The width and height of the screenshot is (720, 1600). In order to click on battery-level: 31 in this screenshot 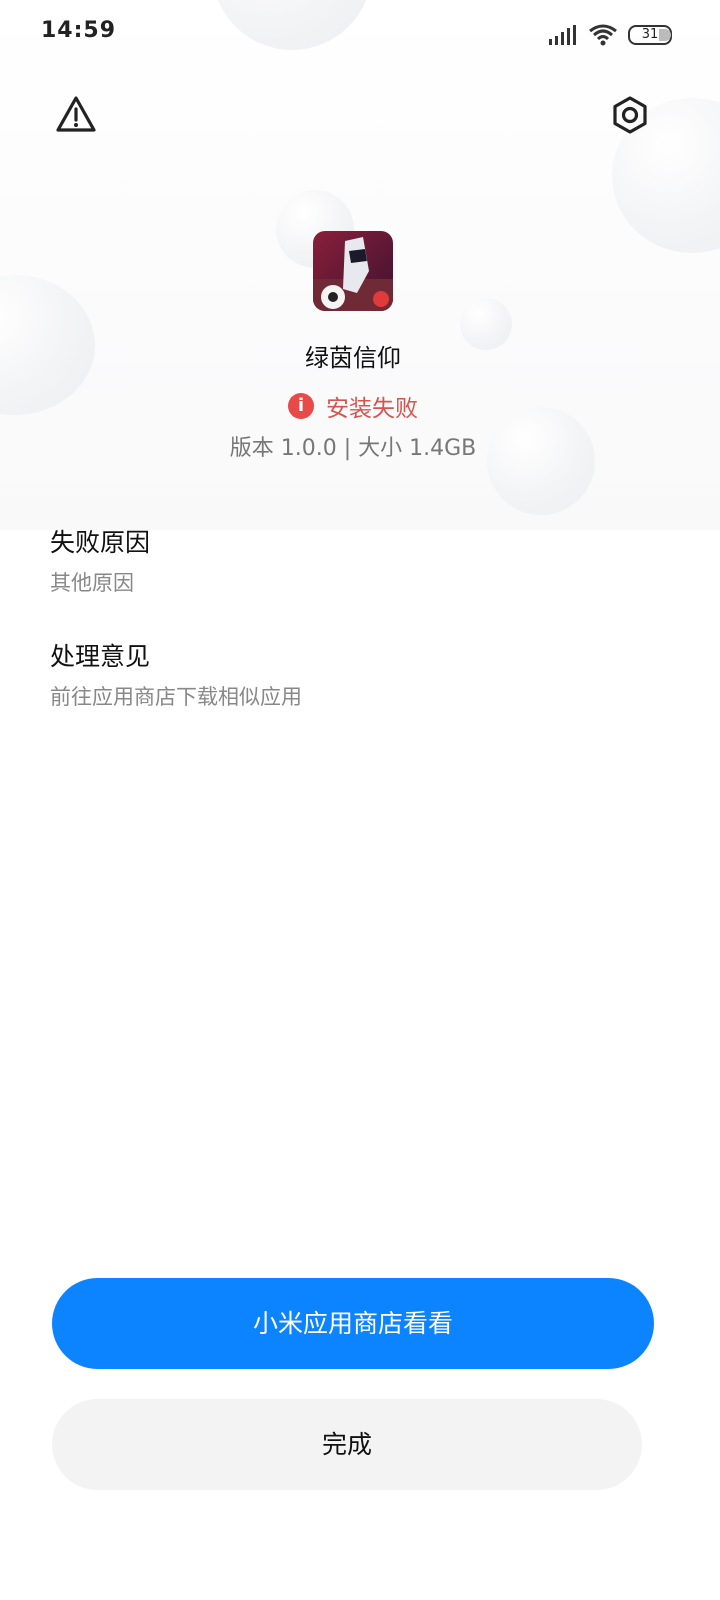, I will do `click(650, 34)`.